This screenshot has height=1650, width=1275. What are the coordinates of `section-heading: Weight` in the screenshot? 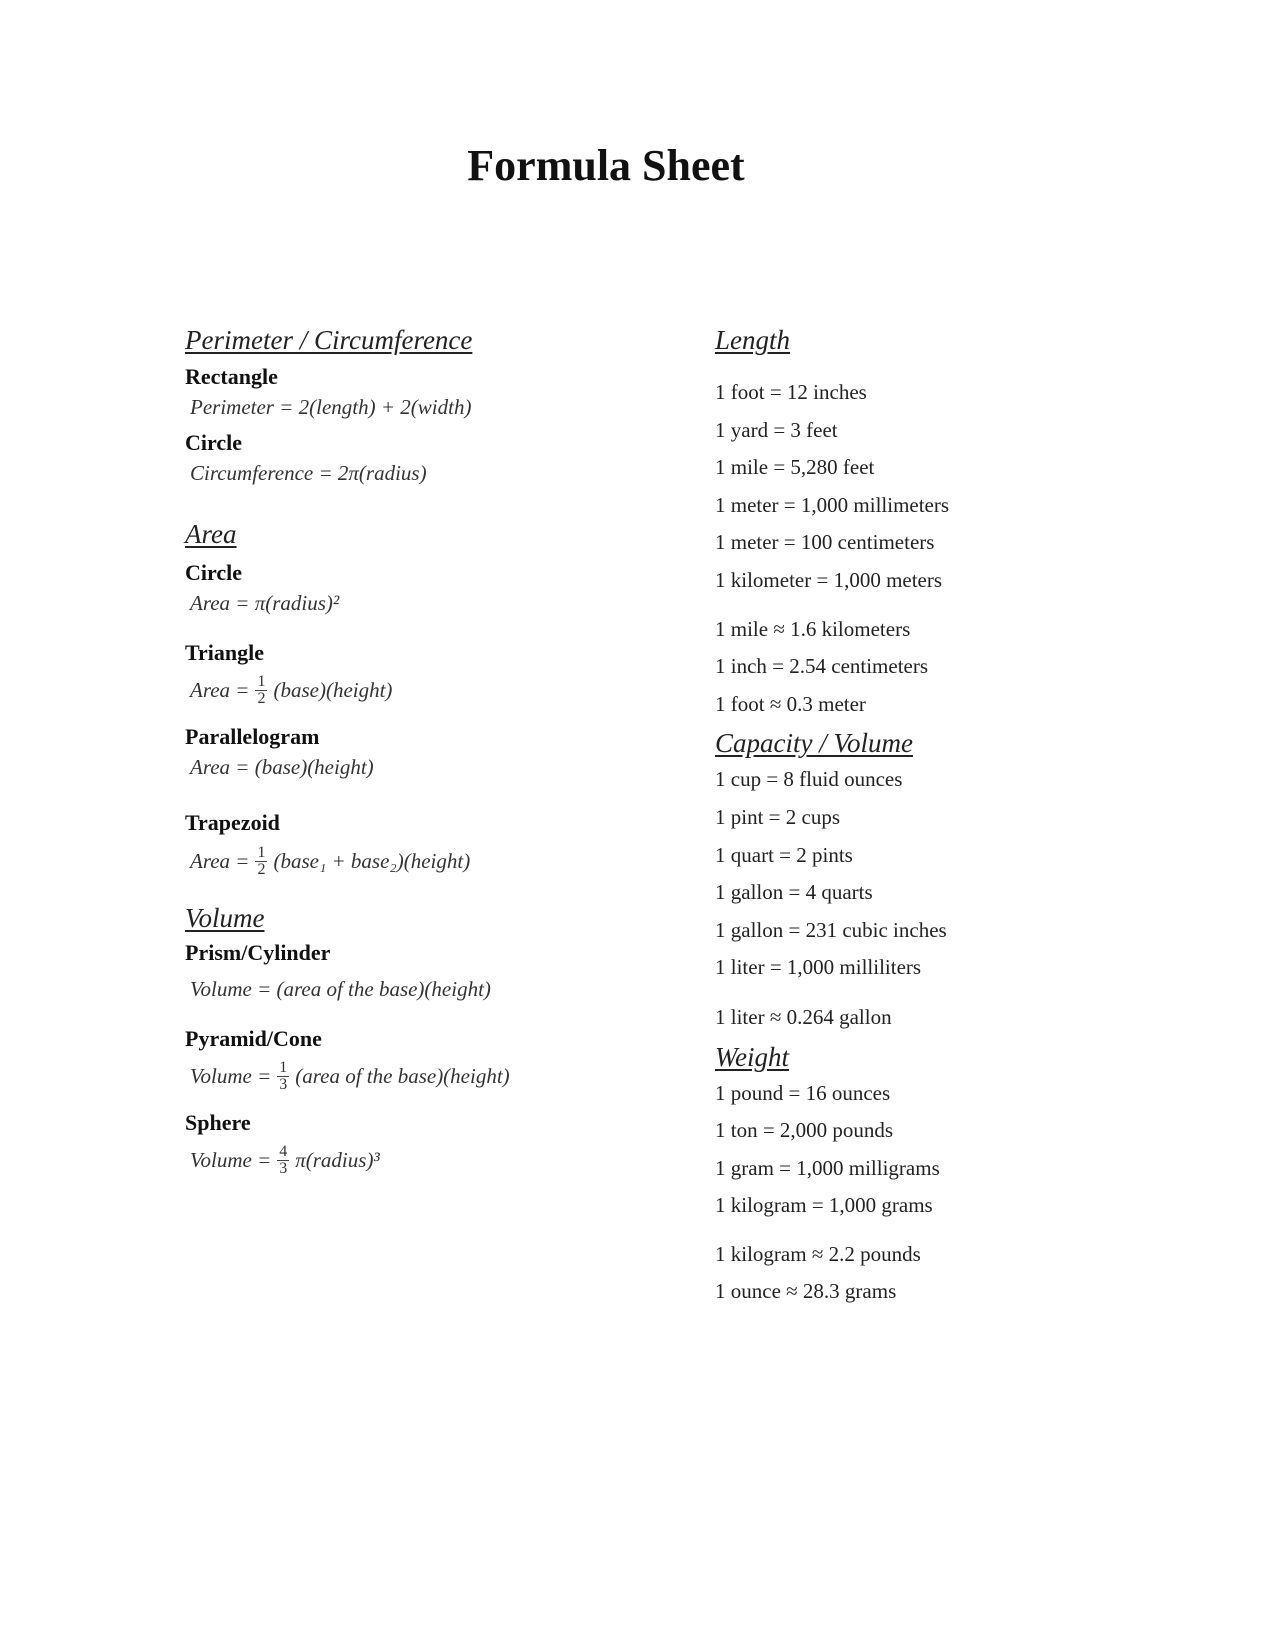 It's located at (752, 1056).